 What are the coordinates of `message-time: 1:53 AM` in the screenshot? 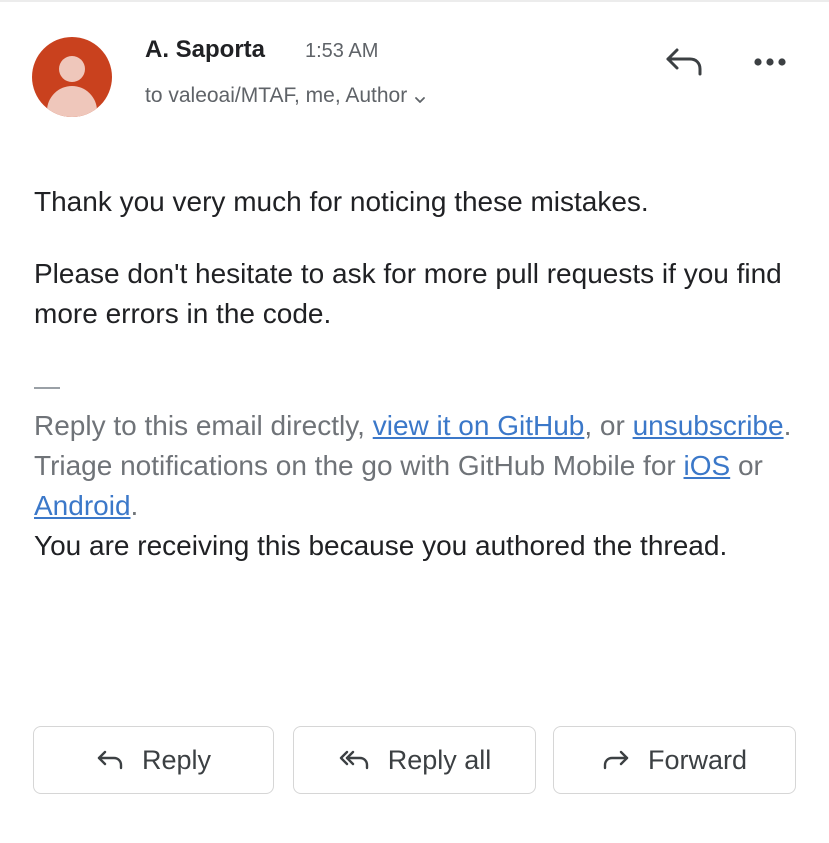 It's located at (342, 51).